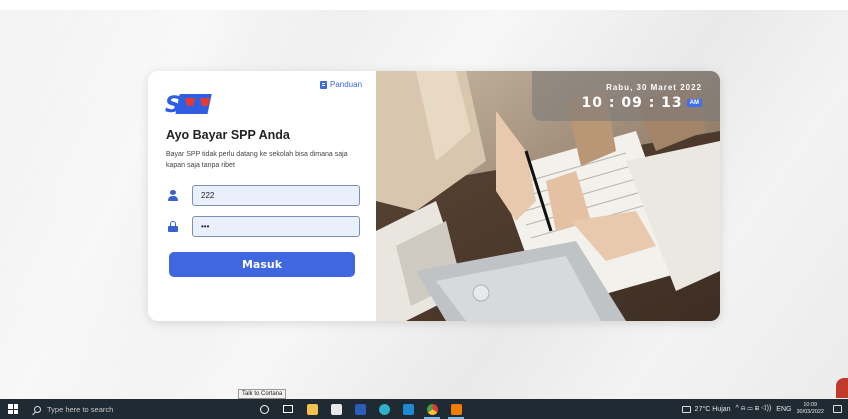 This screenshot has height=419, width=848. Describe the element at coordinates (80, 409) in the screenshot. I see `search-placeholder: Type here to search` at that location.